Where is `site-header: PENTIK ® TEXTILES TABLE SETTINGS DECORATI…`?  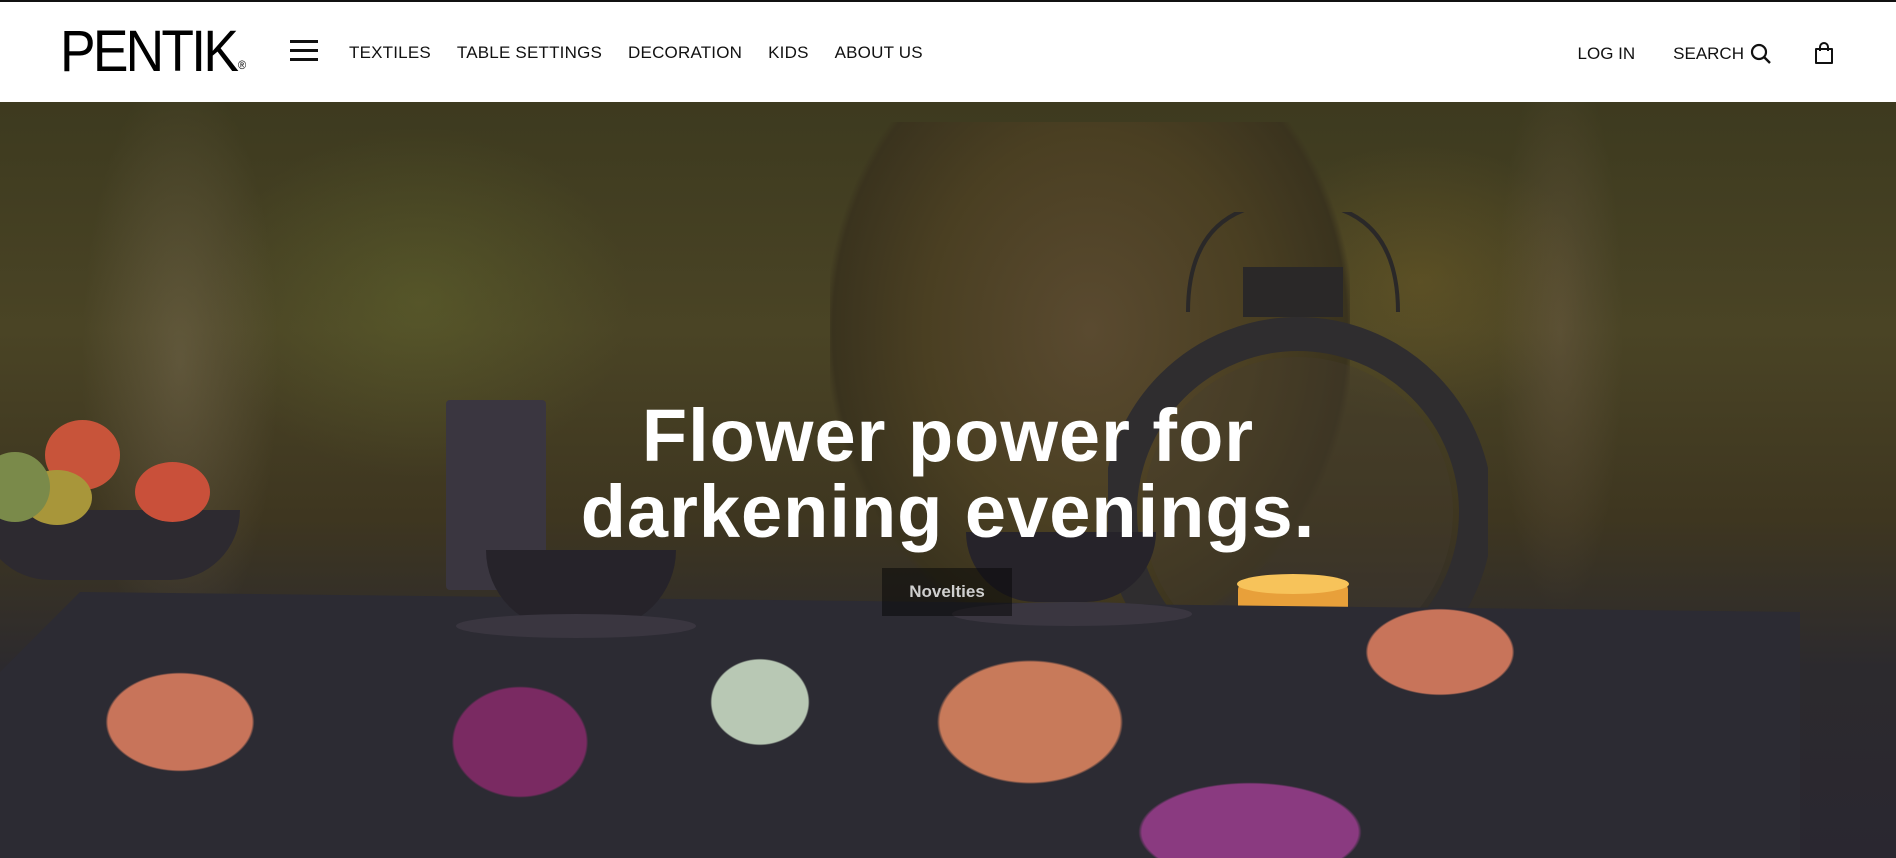 site-header: PENTIK ® TEXTILES TABLE SETTINGS DECORATI… is located at coordinates (948, 51).